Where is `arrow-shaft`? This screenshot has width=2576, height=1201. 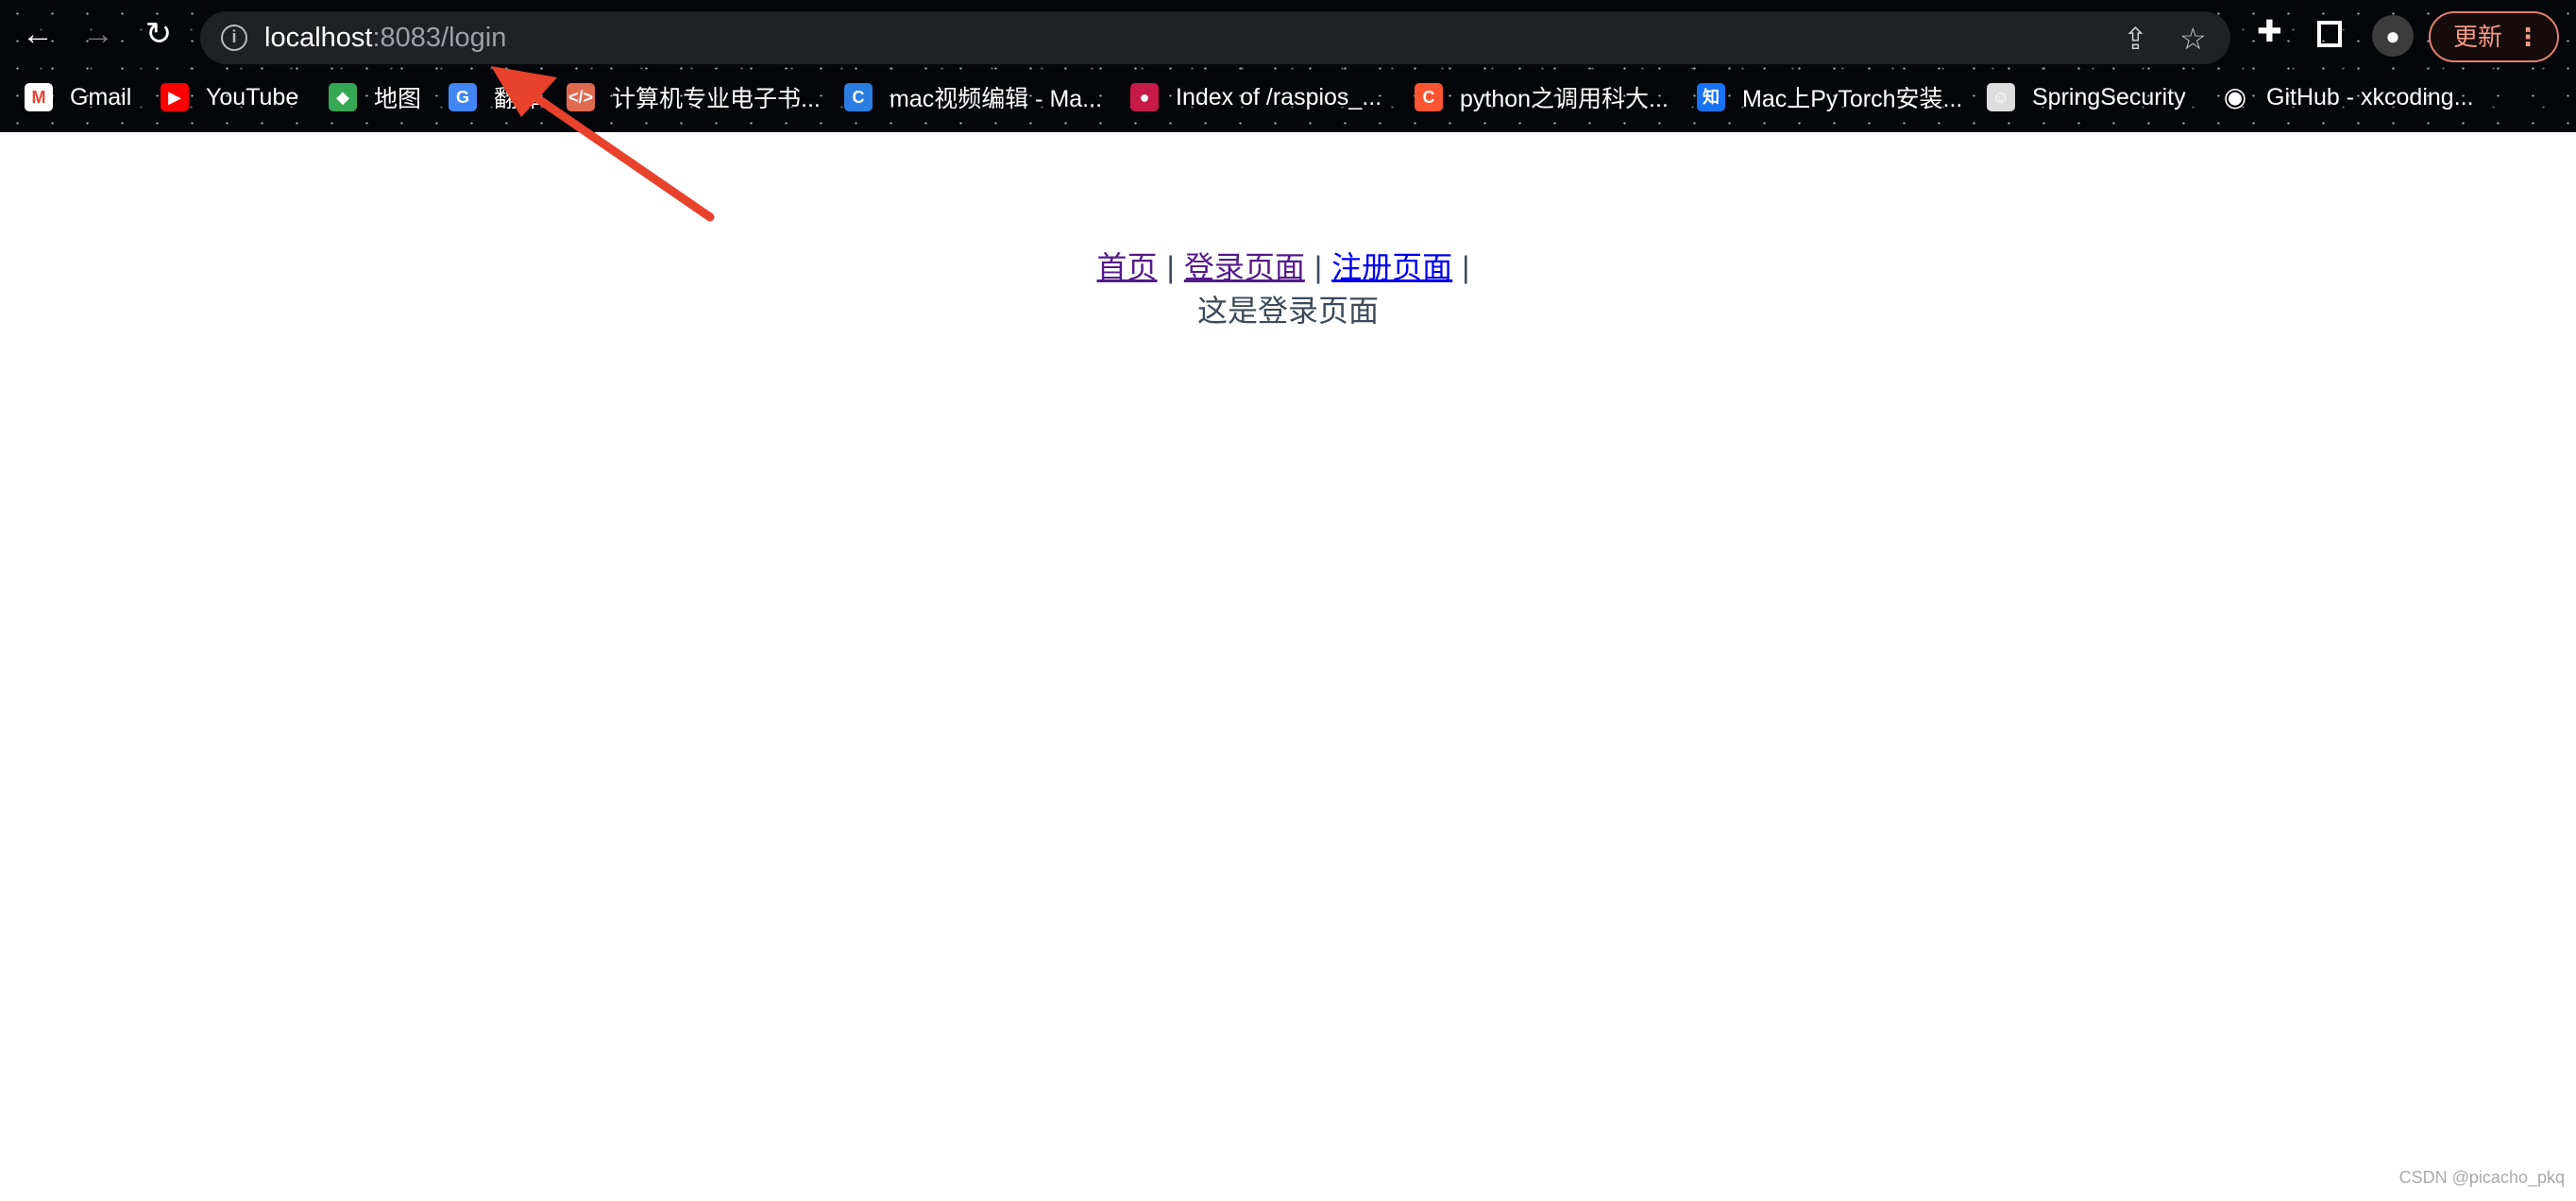 arrow-shaft is located at coordinates (619, 155).